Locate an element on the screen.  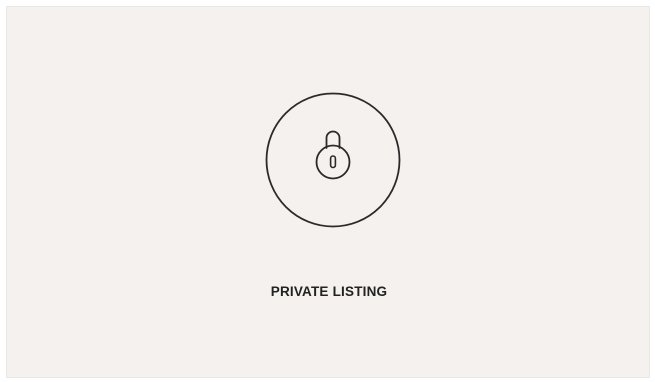
lock-badge is located at coordinates (333, 160).